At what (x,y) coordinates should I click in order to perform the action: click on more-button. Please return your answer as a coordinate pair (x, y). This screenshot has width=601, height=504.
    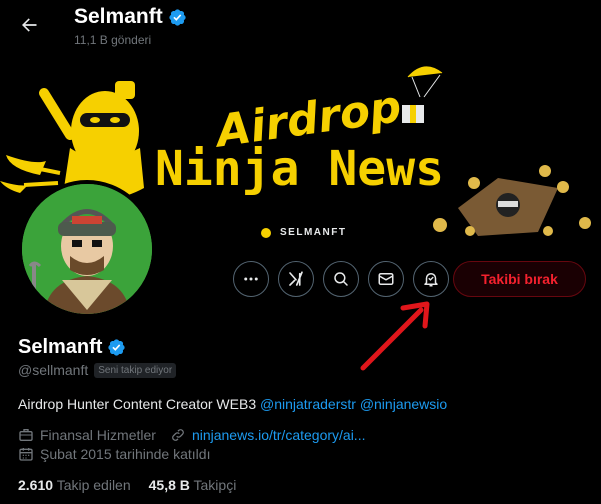
    Looking at the image, I should click on (251, 279).